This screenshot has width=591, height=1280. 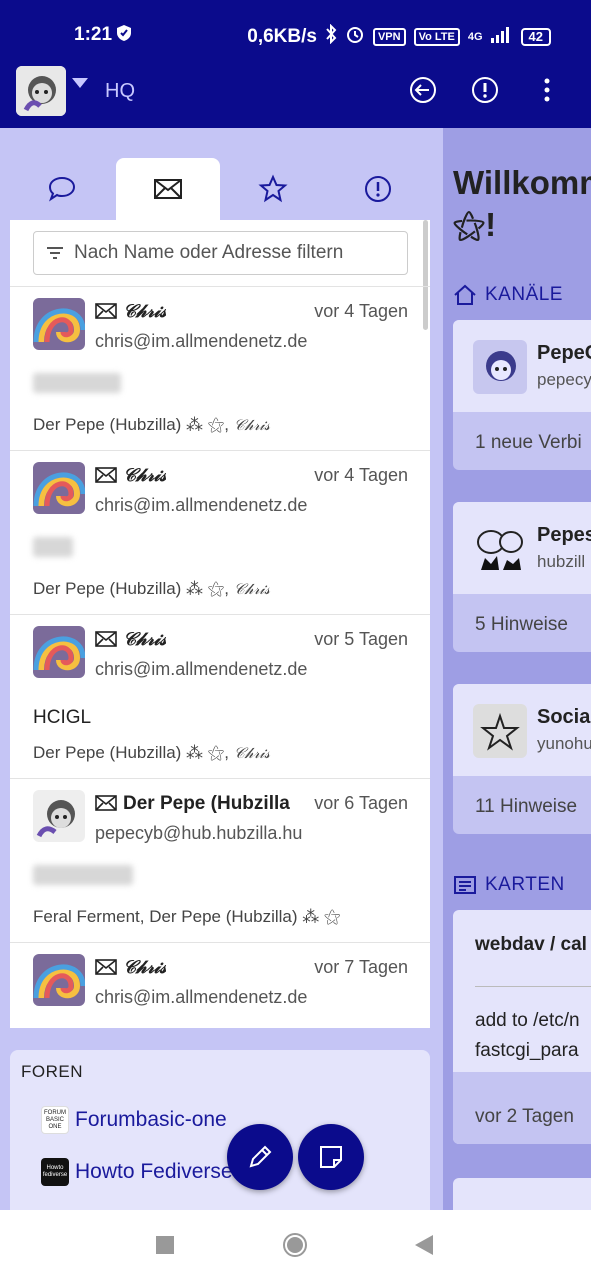 What do you see at coordinates (561, 561) in the screenshot?
I see `channel-address: hubzill` at bounding box center [561, 561].